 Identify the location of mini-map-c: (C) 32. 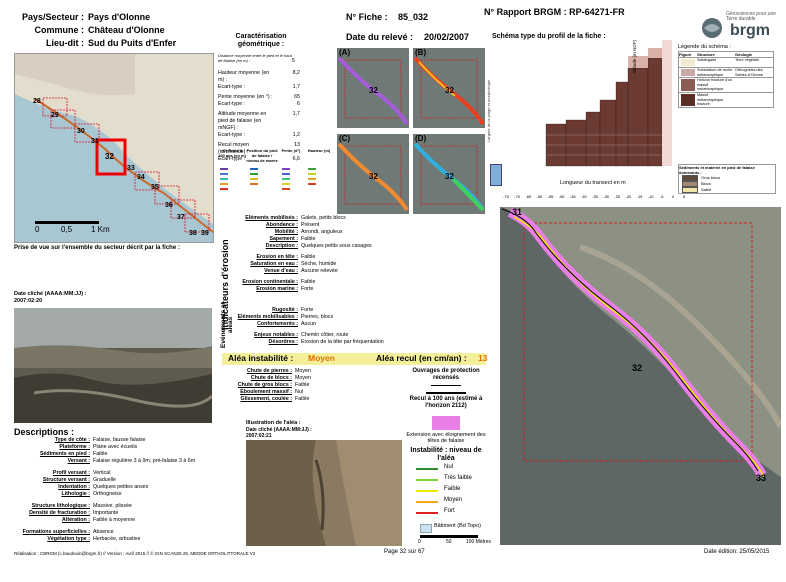
(373, 174).